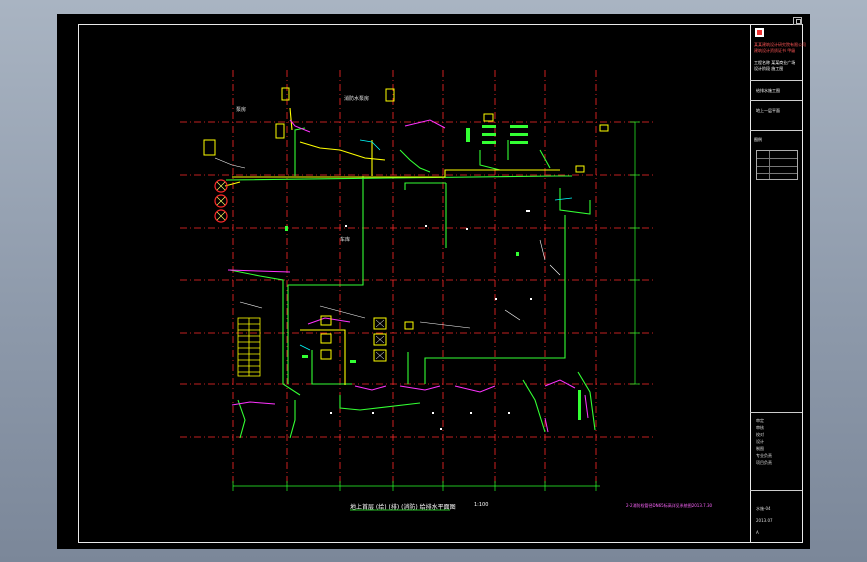  Describe the element at coordinates (345, 240) in the screenshot. I see `room-label-garage: 车库` at that location.